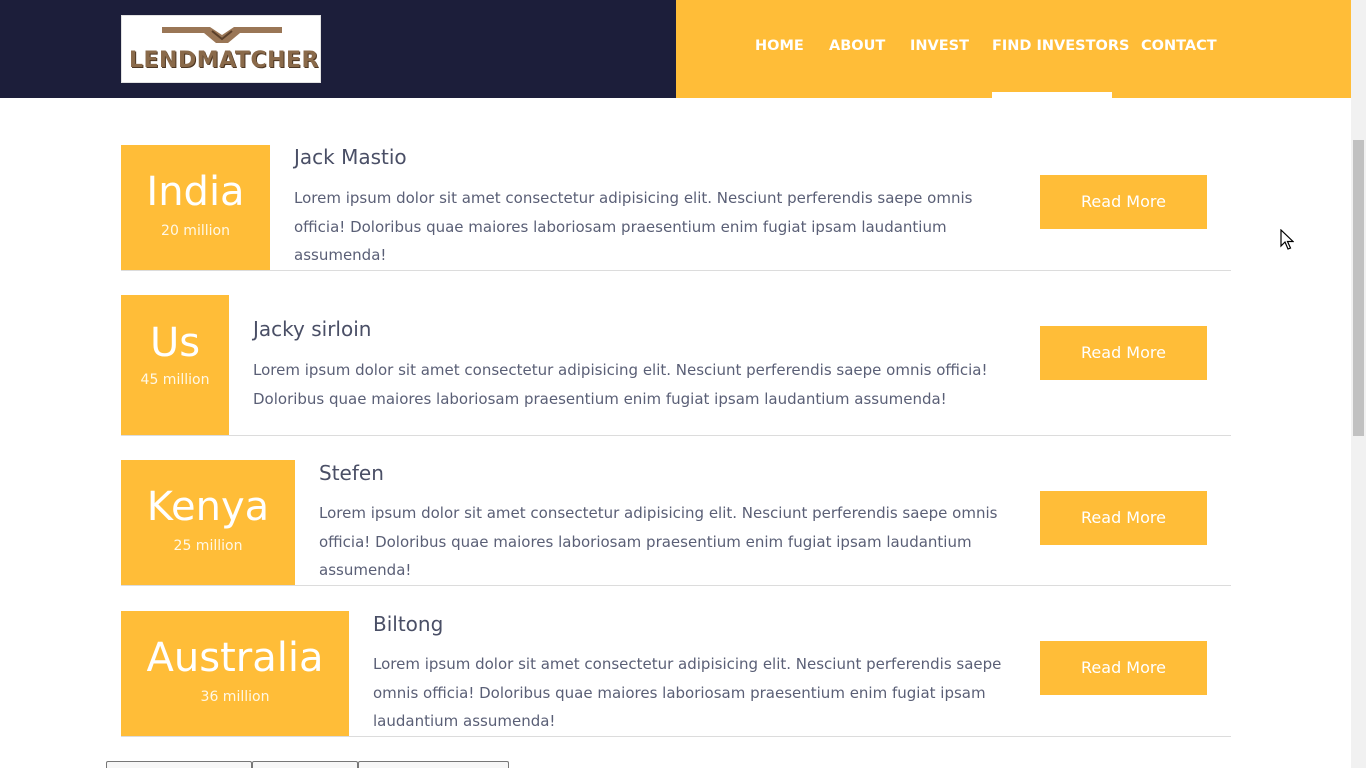  Describe the element at coordinates (175, 343) in the screenshot. I see `country-name: Us` at that location.